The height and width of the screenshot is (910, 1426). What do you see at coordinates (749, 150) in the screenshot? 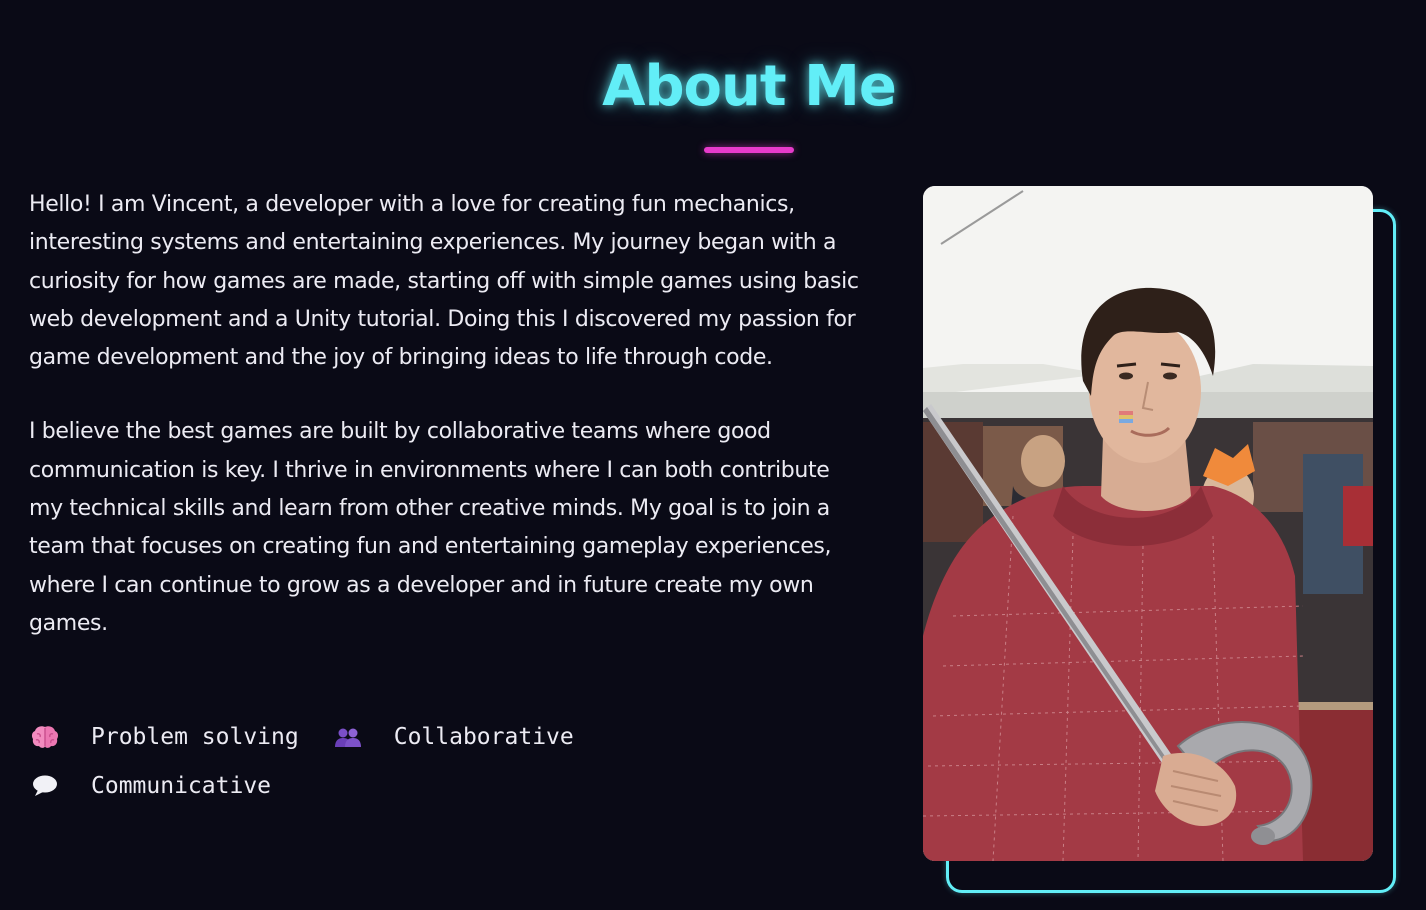
I see `title-underline` at bounding box center [749, 150].